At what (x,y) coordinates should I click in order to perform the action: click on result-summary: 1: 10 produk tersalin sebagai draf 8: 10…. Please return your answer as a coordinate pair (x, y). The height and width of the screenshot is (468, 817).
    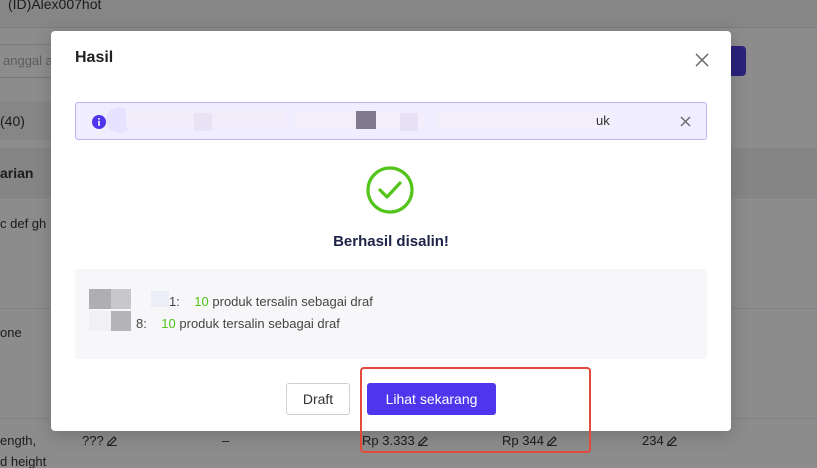
    Looking at the image, I should click on (391, 314).